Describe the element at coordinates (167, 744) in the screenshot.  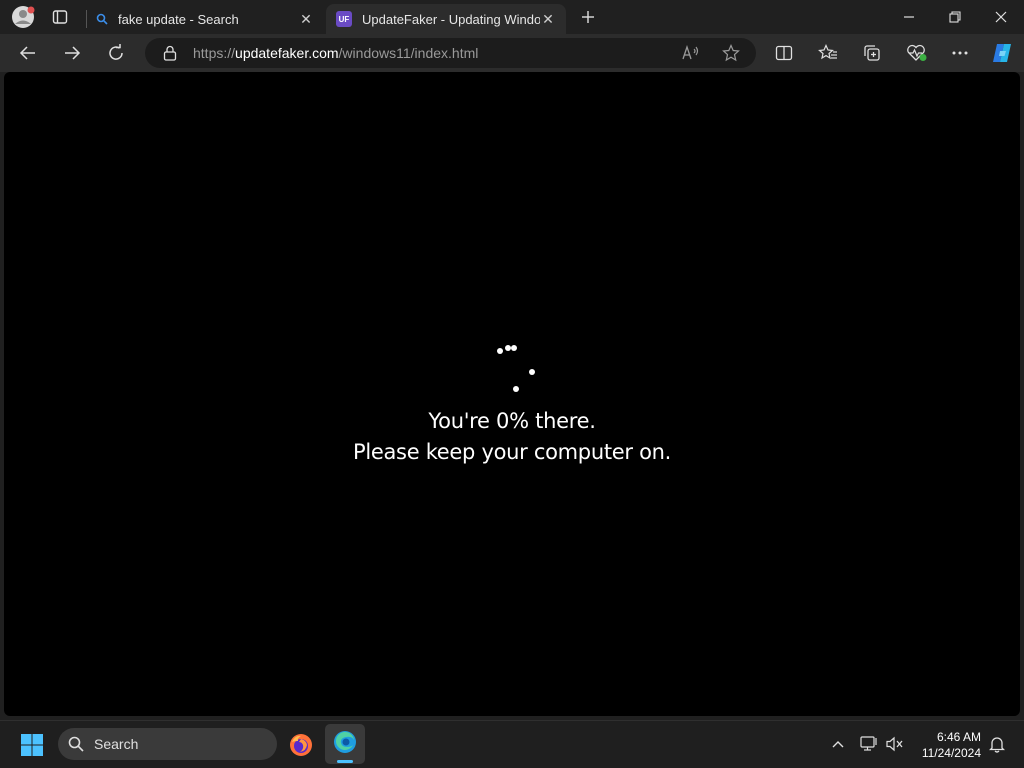
I see `taskbar-search: Search` at that location.